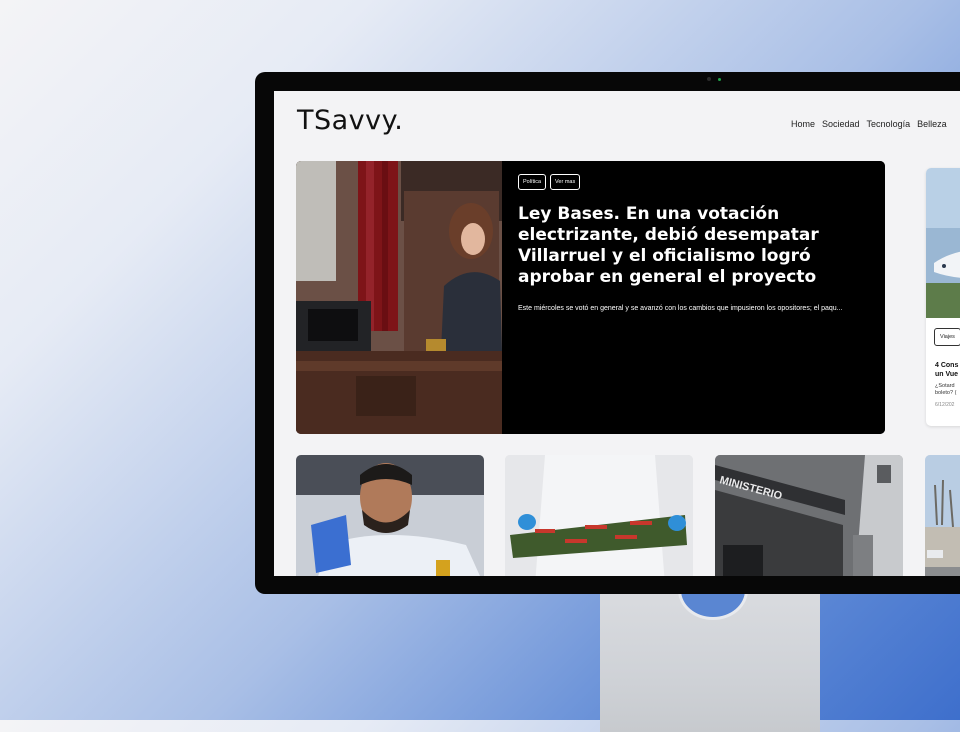 This screenshot has width=960, height=732. I want to click on nav-item-tecnologia: Tecnología, so click(889, 124).